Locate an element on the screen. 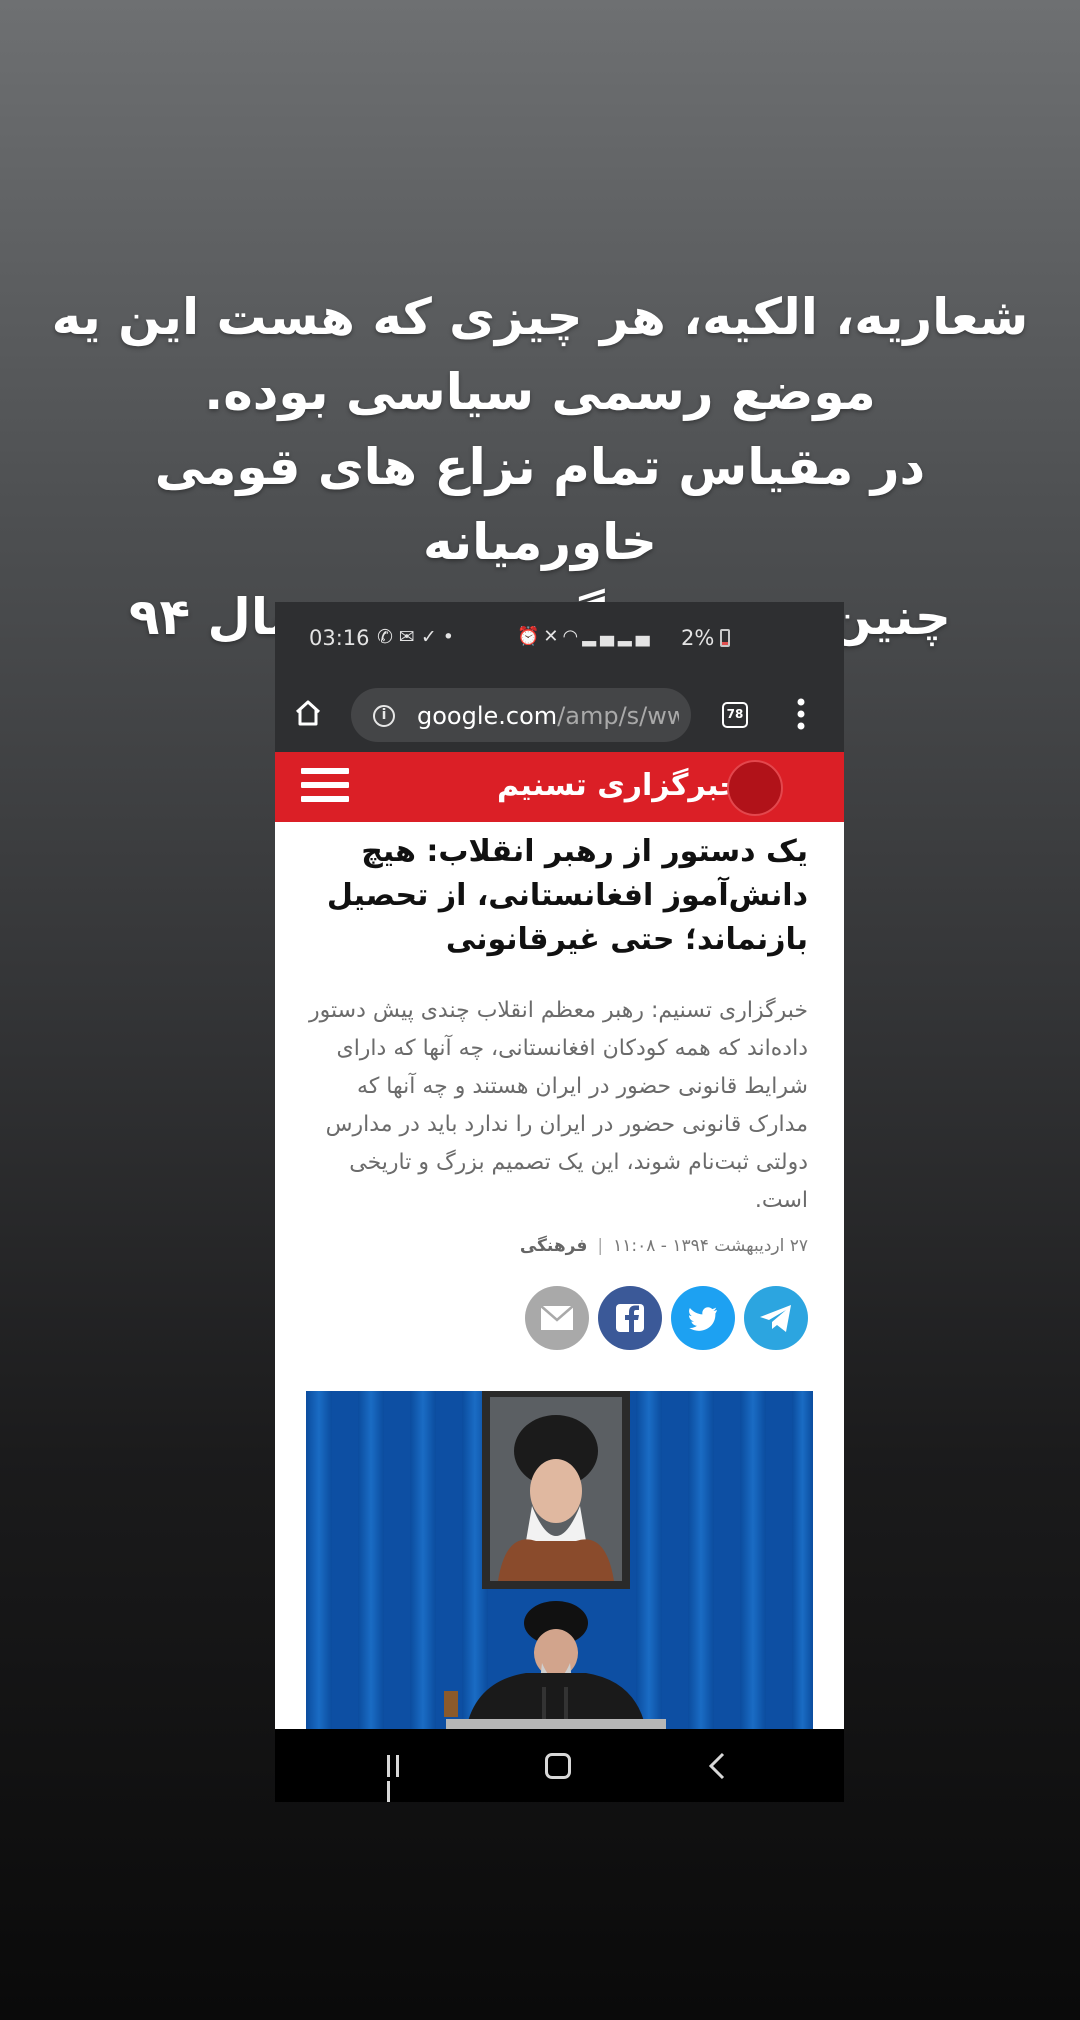 This screenshot has width=1080, height=2020. tab-switcher-button: 78 is located at coordinates (735, 715).